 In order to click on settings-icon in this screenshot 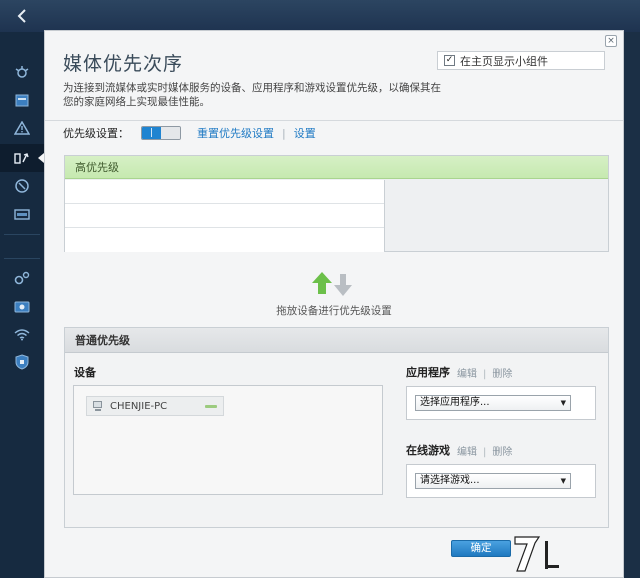, I will do `click(22, 278)`.